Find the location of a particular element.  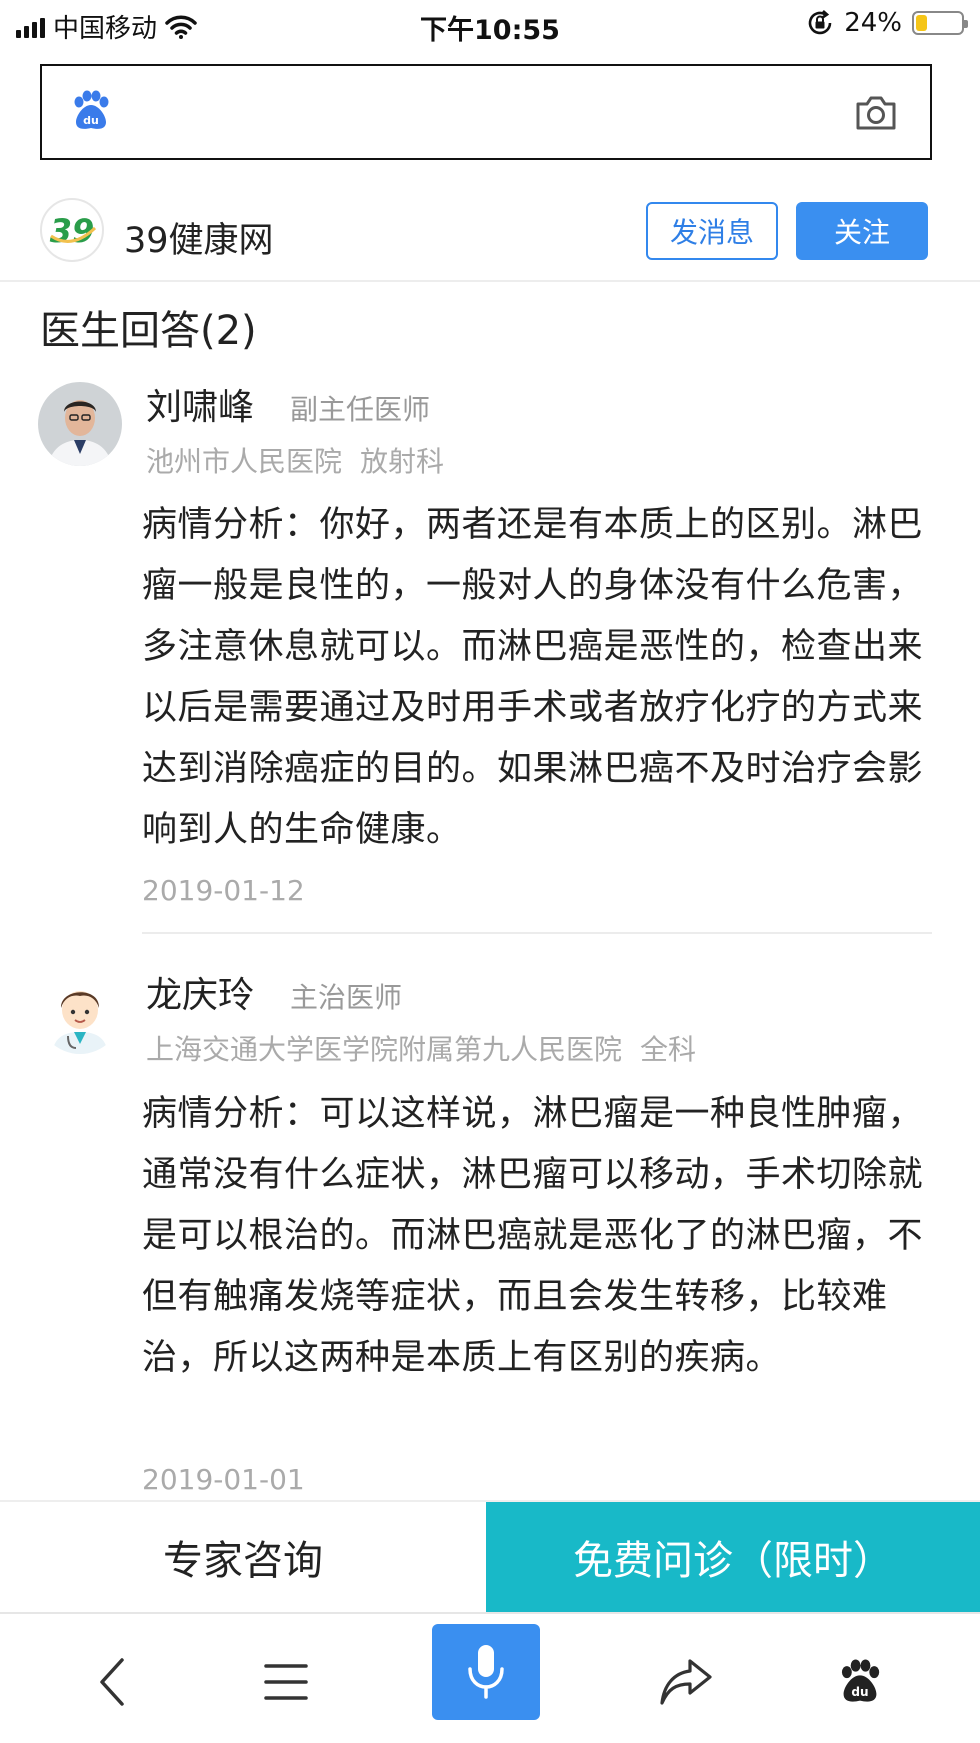

svg-text: 39 is located at coordinates (72, 231).